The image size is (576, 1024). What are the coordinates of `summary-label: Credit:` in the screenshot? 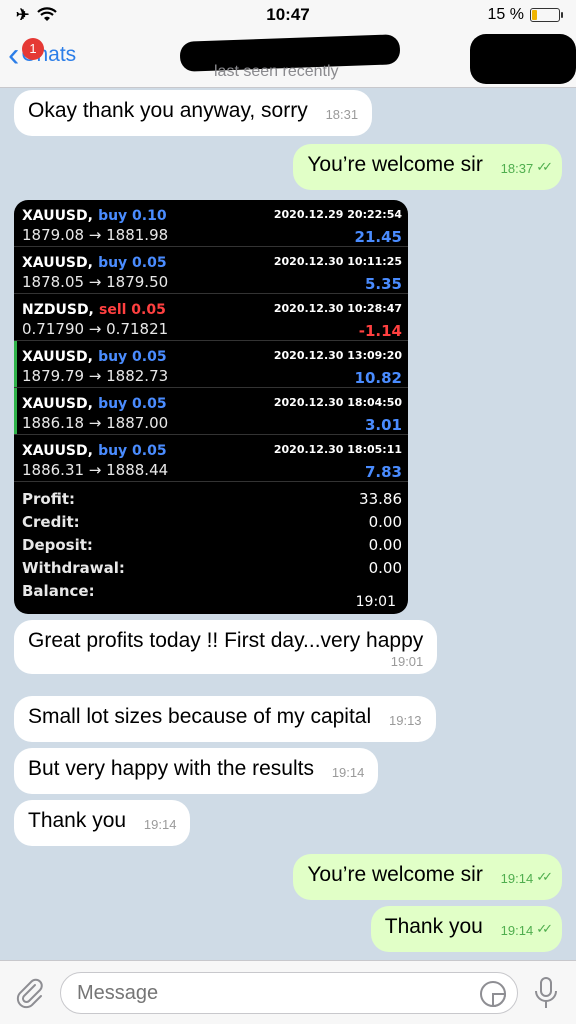 It's located at (51, 522).